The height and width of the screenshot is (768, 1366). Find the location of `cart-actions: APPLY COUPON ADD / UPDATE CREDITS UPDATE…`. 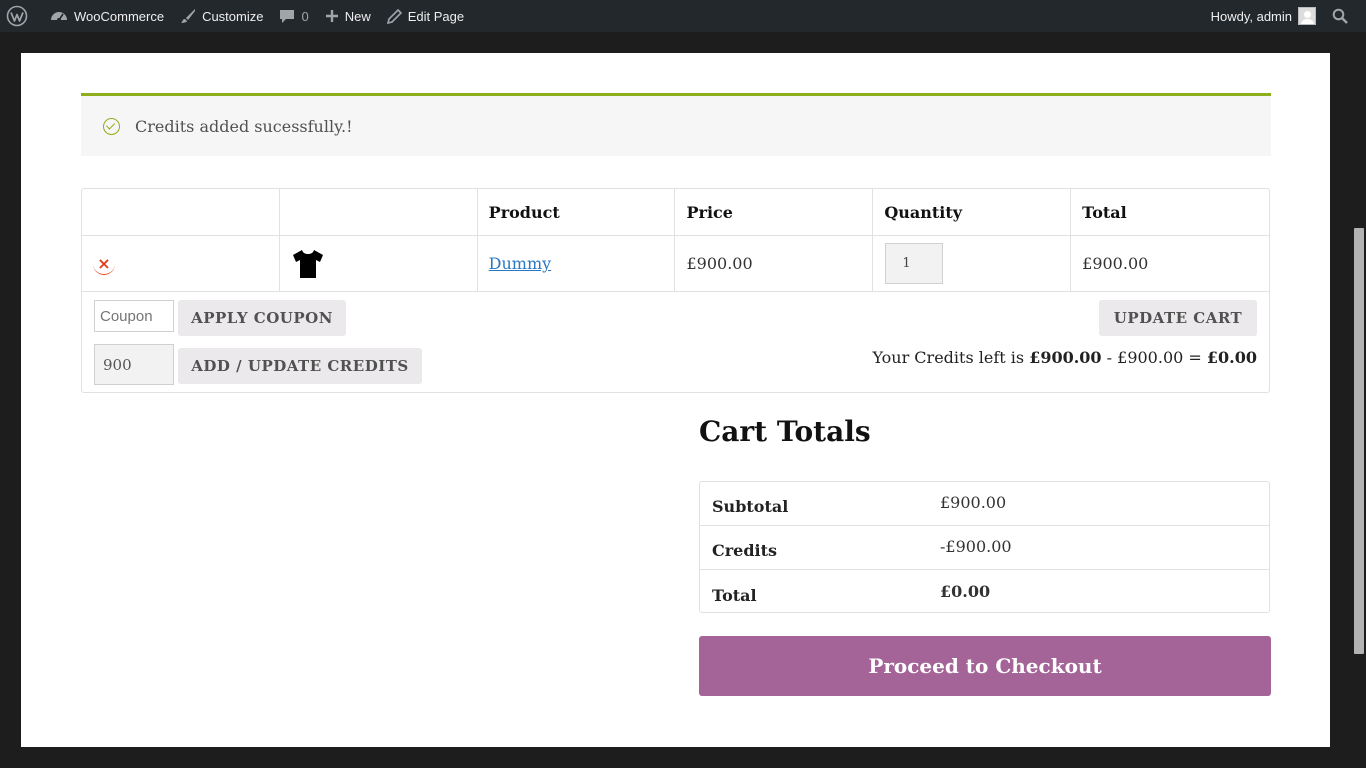

cart-actions: APPLY COUPON ADD / UPDATE CREDITS UPDATE… is located at coordinates (675, 343).